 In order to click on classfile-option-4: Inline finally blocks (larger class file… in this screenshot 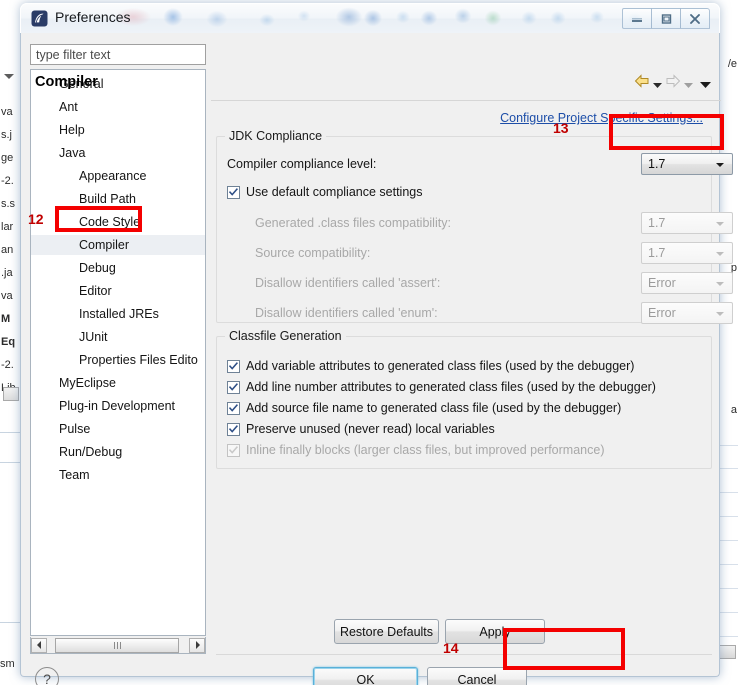, I will do `click(415, 450)`.